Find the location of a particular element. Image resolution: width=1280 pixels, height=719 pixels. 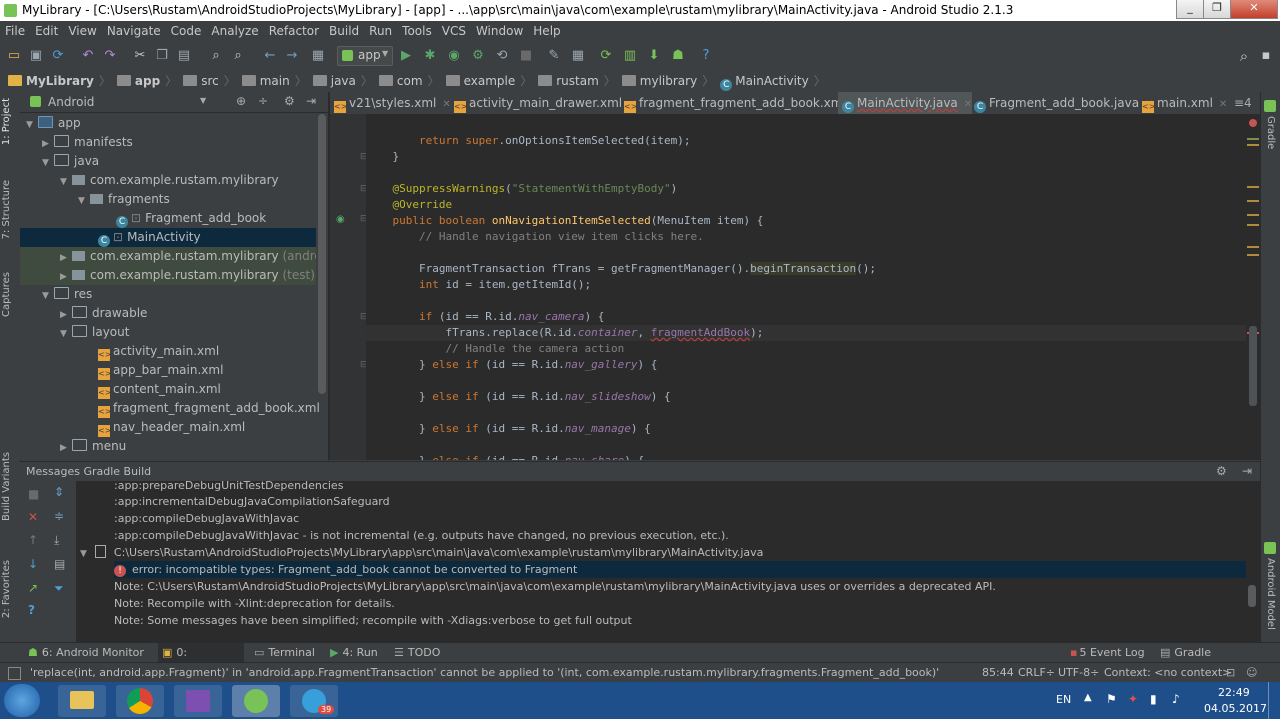

sync-gradle-icon: ⟳ is located at coordinates (606, 56).